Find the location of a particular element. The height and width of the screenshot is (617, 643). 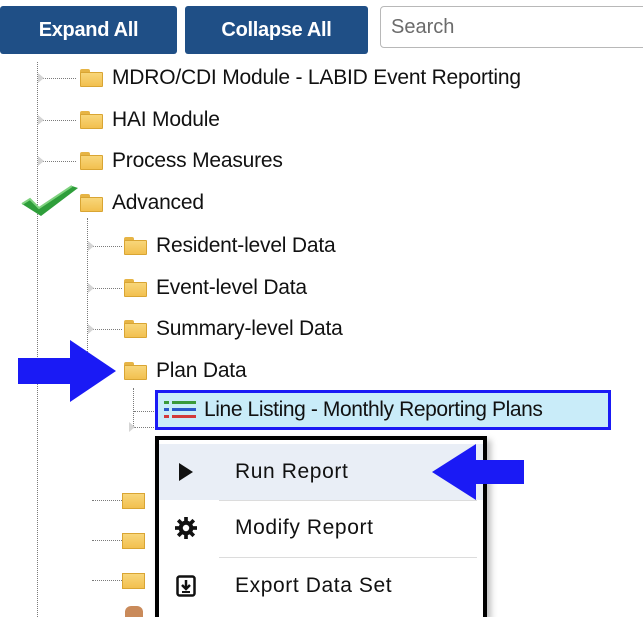

export-icon is located at coordinates (186, 586).